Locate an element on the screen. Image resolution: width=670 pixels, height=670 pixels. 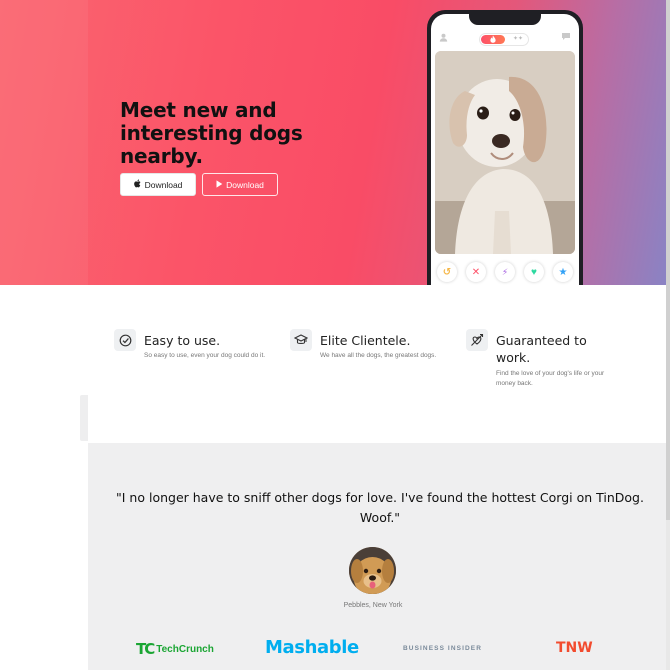
side-tab is located at coordinates (84, 418).